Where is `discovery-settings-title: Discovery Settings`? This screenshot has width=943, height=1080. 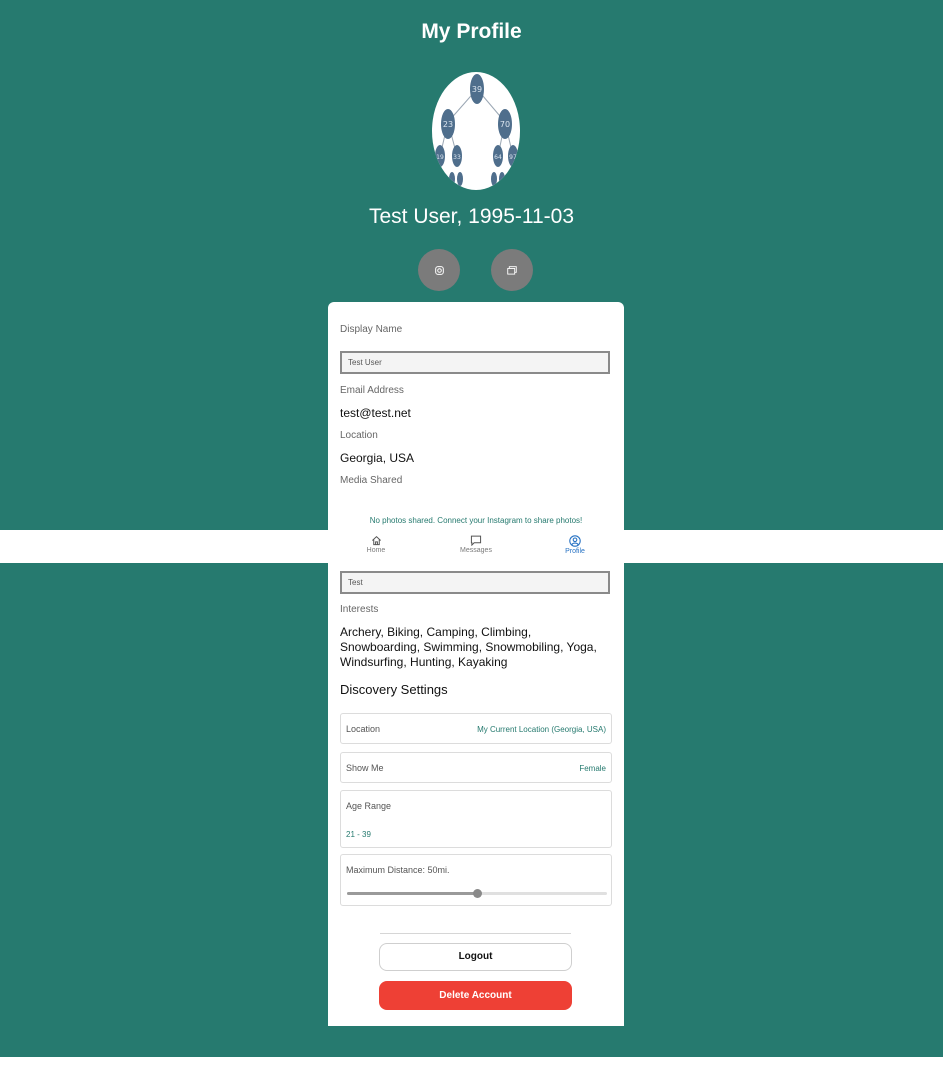 discovery-settings-title: Discovery Settings is located at coordinates (394, 689).